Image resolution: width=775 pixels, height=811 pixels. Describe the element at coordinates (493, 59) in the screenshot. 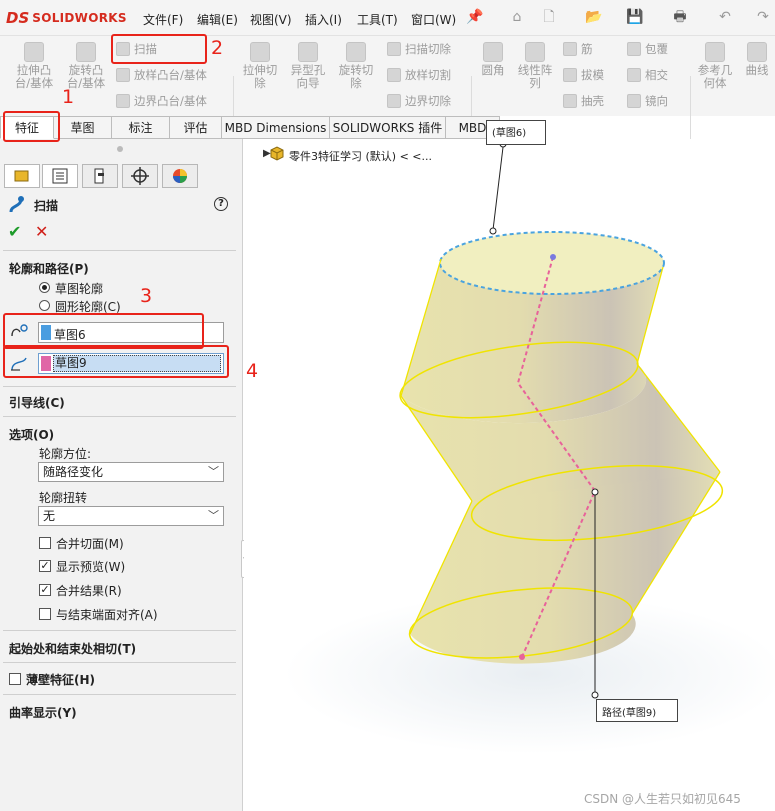

I see `fillet-button: 圆角` at that location.